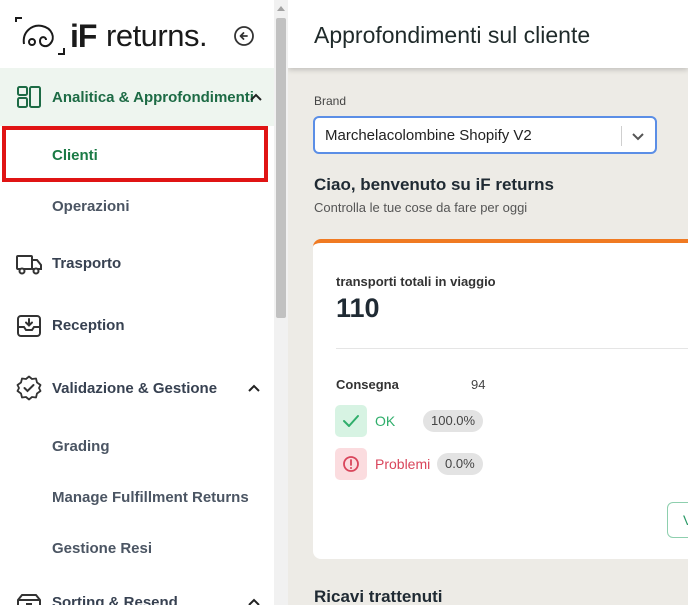 This screenshot has height=605, width=688. Describe the element at coordinates (29, 599) in the screenshot. I see `package-icon` at that location.